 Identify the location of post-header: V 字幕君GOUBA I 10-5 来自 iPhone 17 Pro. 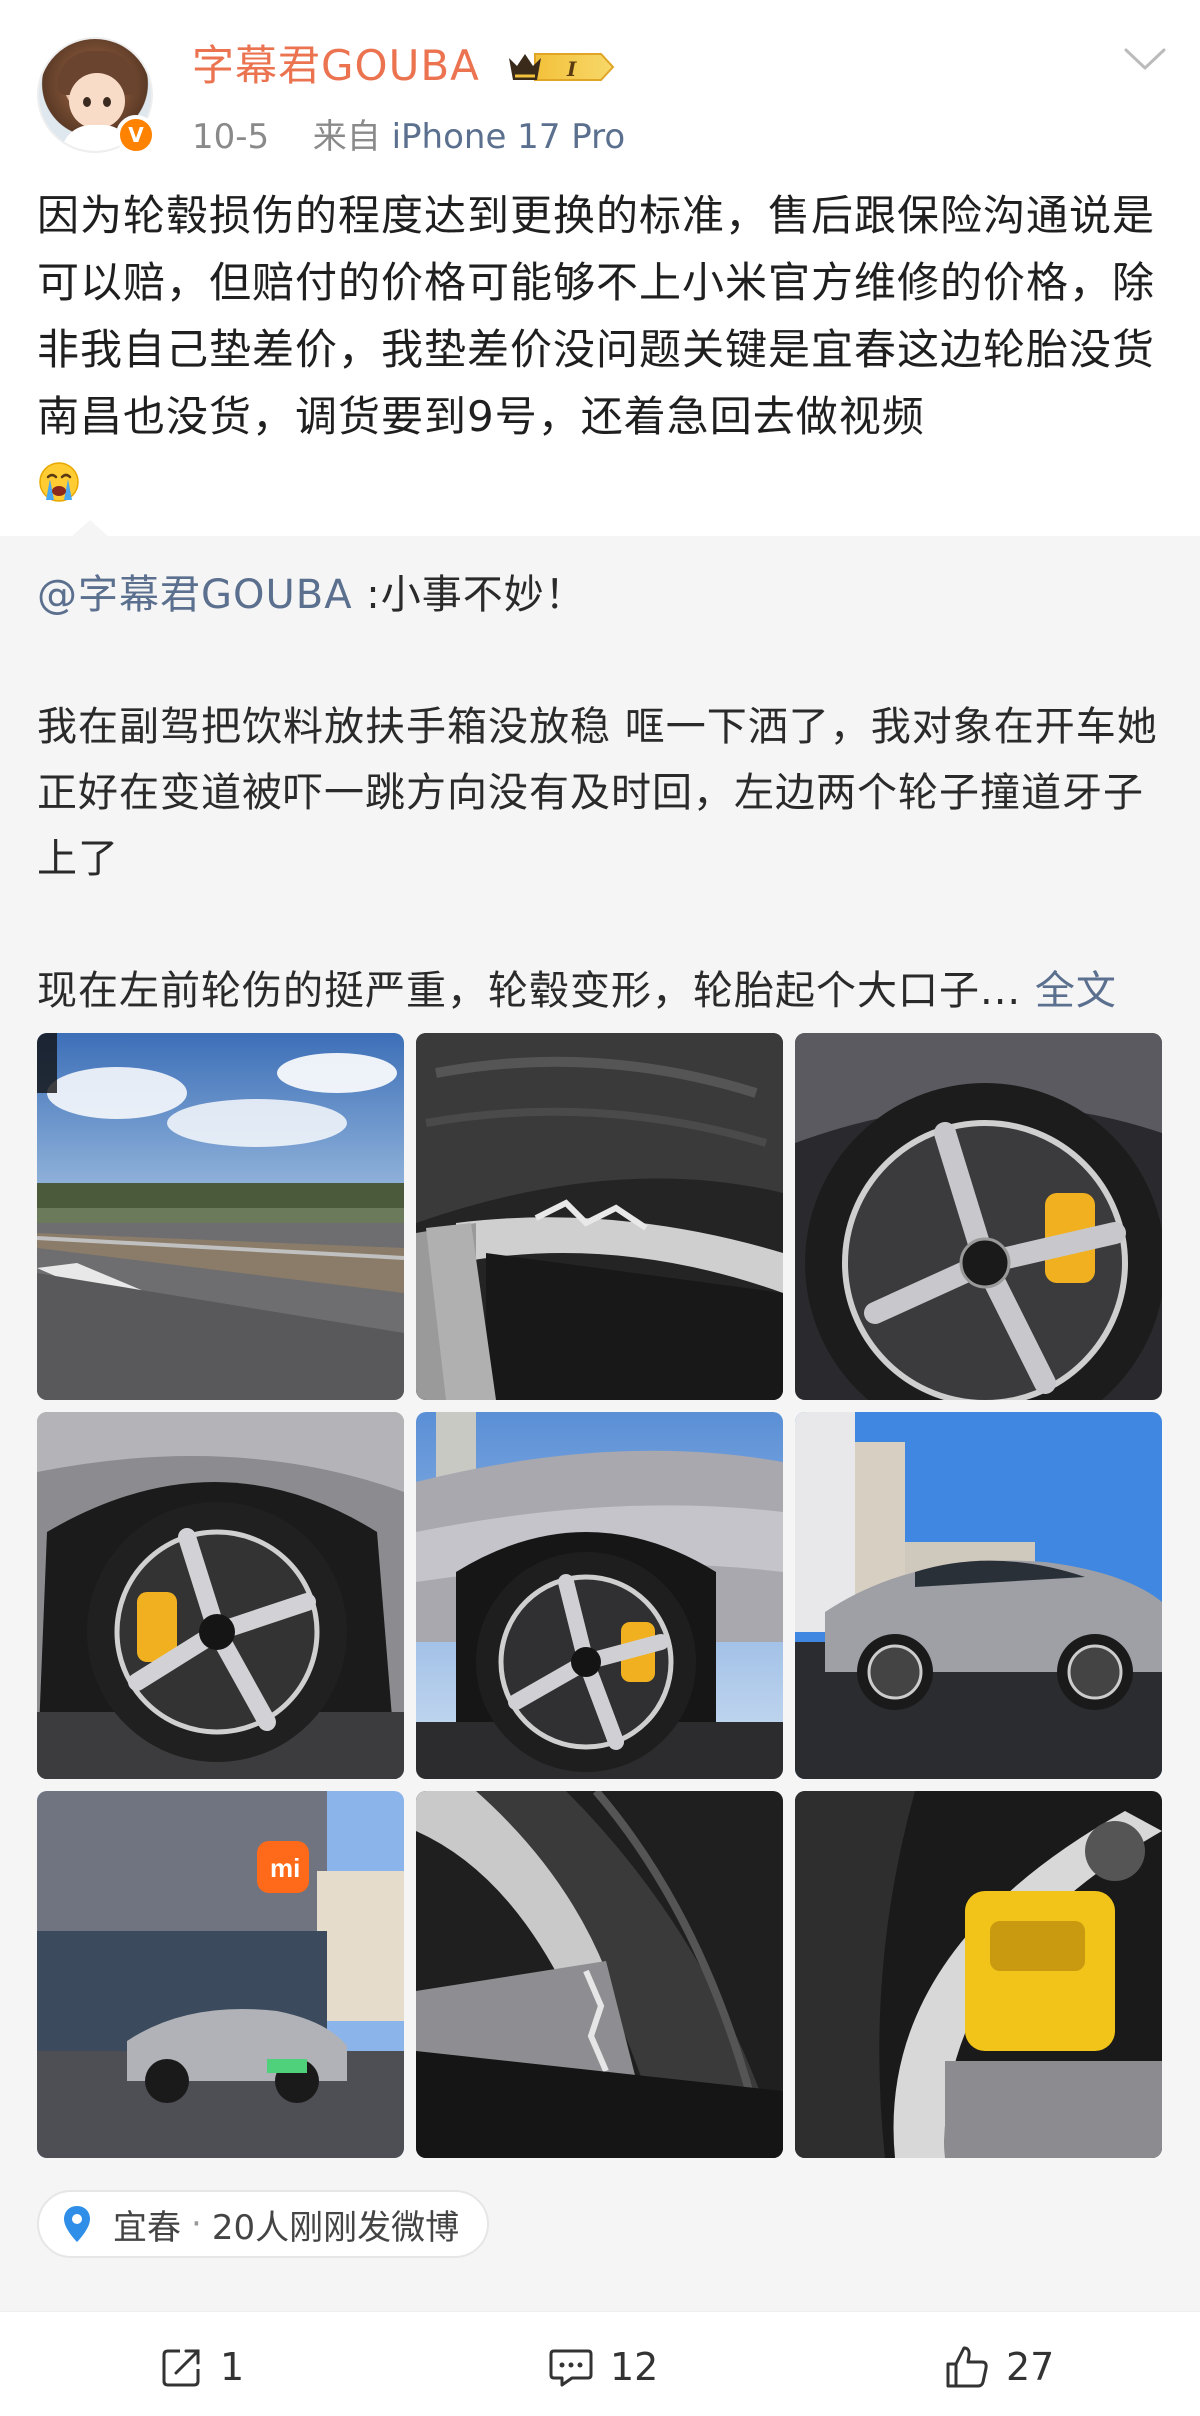
(600, 90).